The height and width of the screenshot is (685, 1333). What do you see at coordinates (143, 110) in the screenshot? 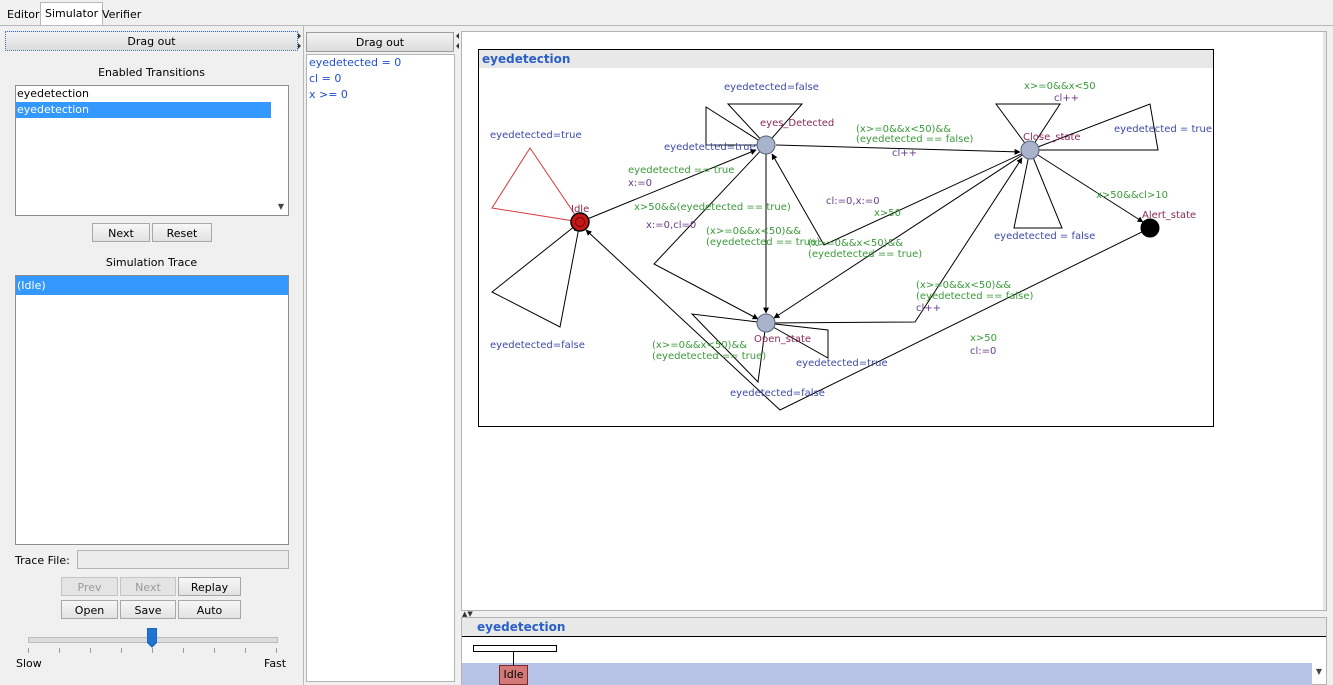
I see `transition-item-selected: eyedetection` at bounding box center [143, 110].